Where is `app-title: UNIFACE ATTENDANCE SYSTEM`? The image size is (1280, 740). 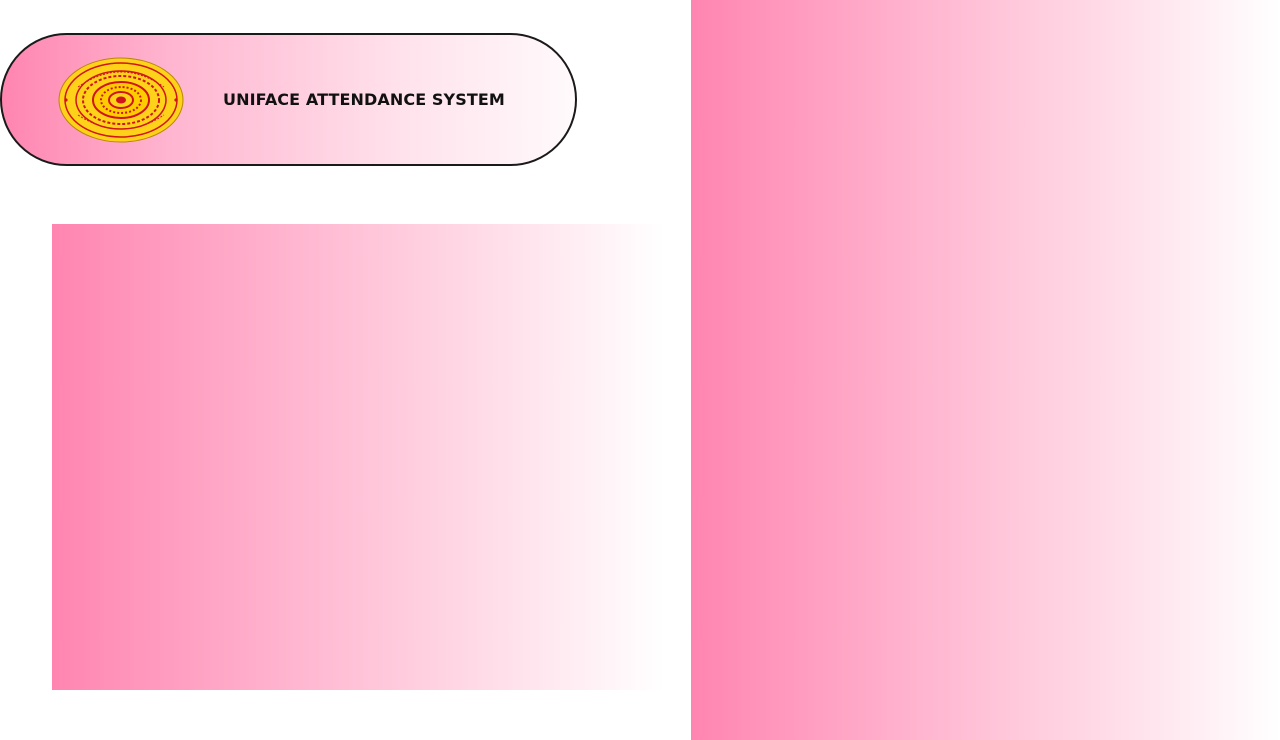 app-title: UNIFACE ATTENDANCE SYSTEM is located at coordinates (364, 99).